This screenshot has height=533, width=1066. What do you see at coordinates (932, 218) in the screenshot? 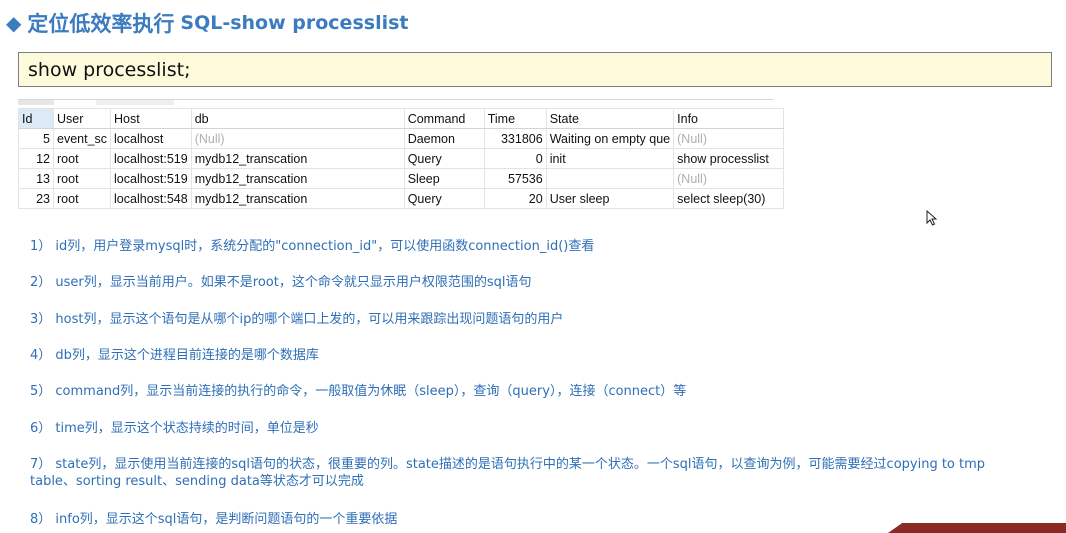
I see `mouse-cursor-icon` at bounding box center [932, 218].